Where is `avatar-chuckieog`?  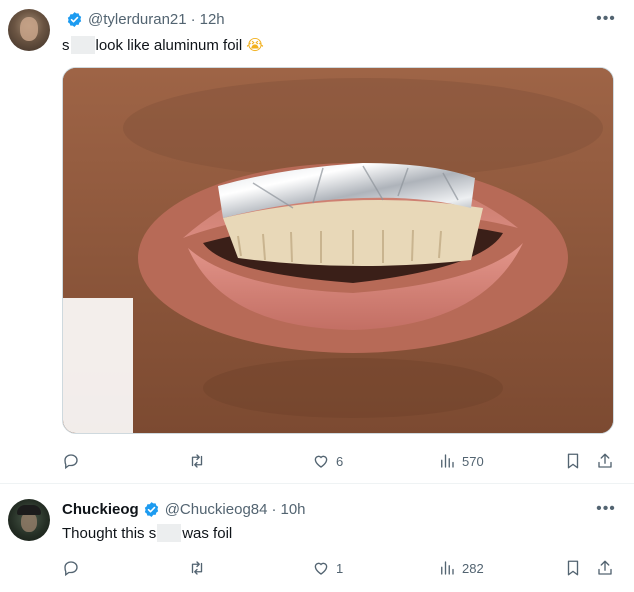
avatar-chuckieog is located at coordinates (29, 520).